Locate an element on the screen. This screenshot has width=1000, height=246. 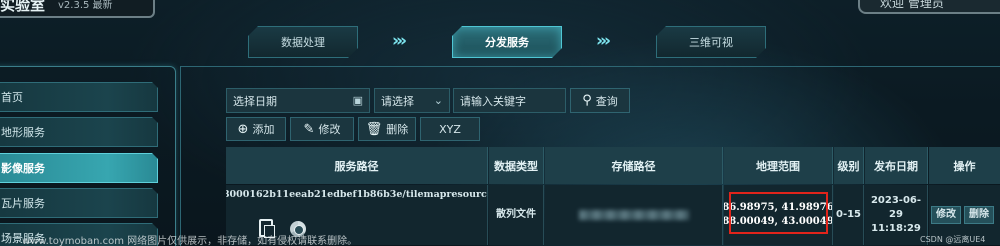
sidebar-item-label: 地形服务 is located at coordinates (23, 132).